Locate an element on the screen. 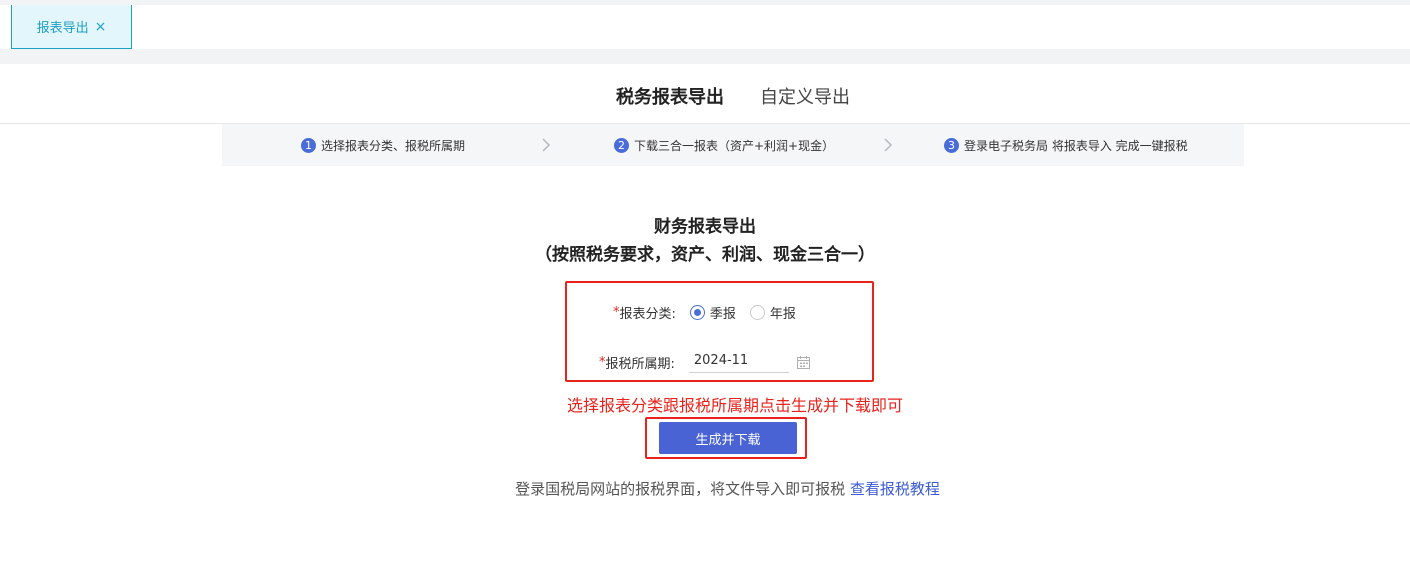 The width and height of the screenshot is (1410, 564). step-3: 3 登录电子税务局 将报表导入 完成一键报税 is located at coordinates (1066, 145).